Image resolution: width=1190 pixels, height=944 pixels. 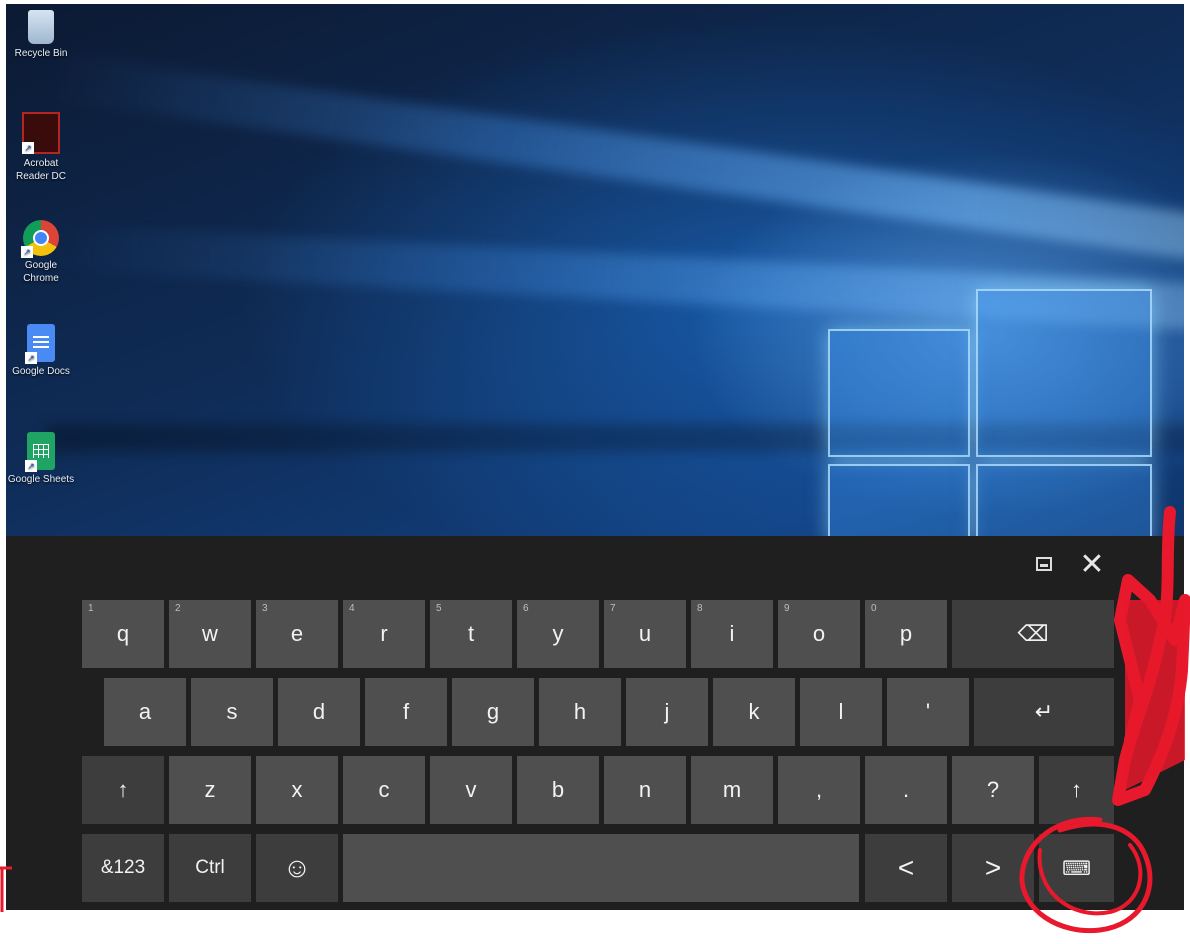 What do you see at coordinates (40, 239) in the screenshot?
I see `chrome-icon: ↗` at bounding box center [40, 239].